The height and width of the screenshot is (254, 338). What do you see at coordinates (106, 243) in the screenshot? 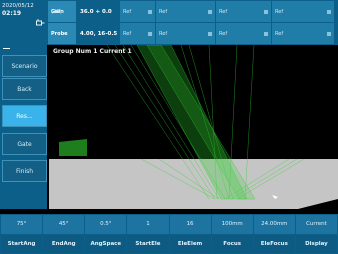
I see `softkey-label: AngSpace` at bounding box center [106, 243].